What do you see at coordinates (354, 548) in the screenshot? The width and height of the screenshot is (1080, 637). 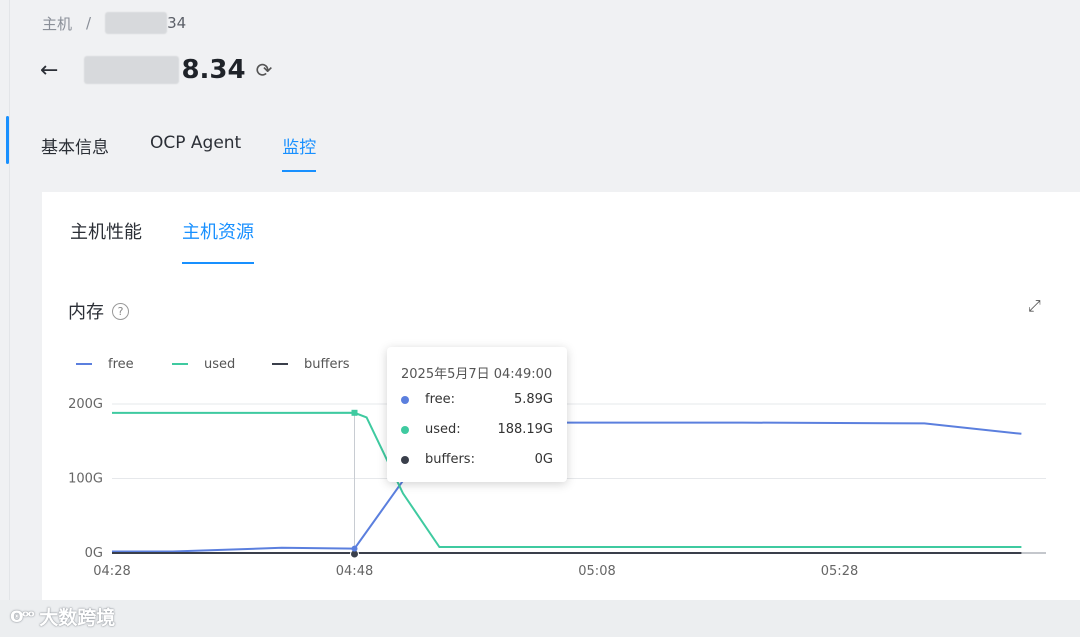 I see `point-free` at bounding box center [354, 548].